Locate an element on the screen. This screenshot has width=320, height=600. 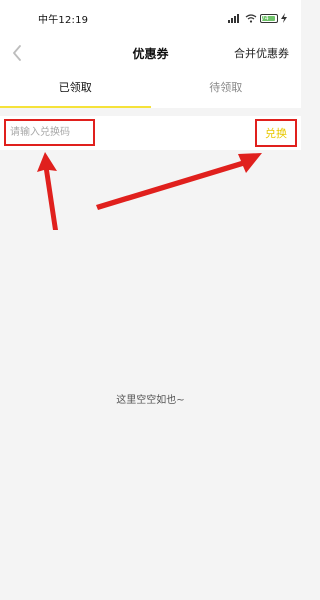
redeem-button: 兑换 is located at coordinates (276, 133).